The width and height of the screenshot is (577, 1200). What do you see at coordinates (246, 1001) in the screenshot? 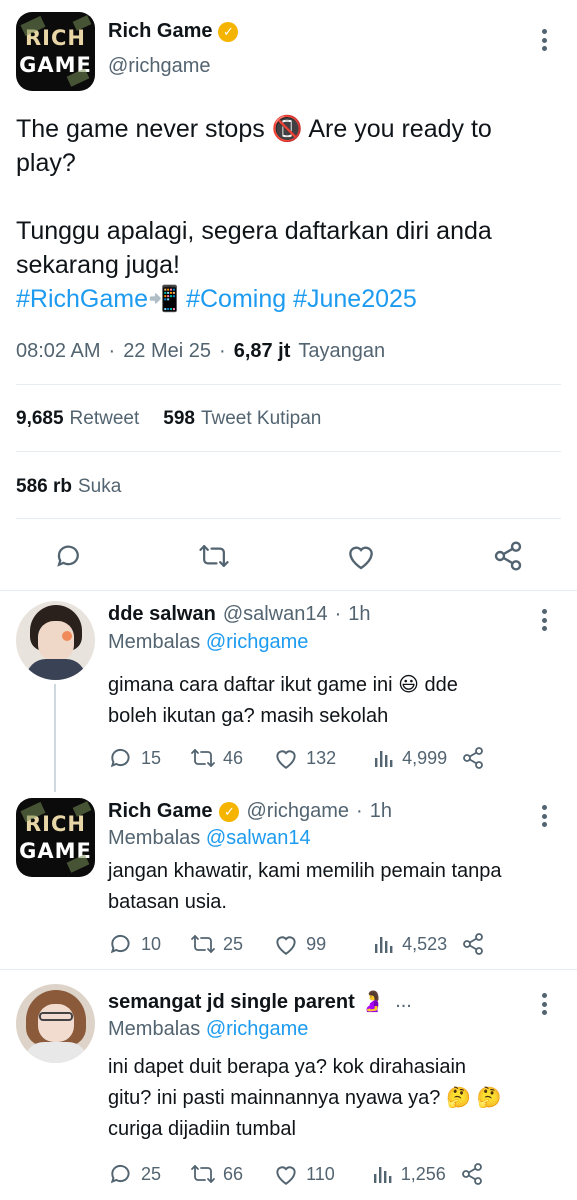
I see `reply-author-name: semangat jd single parent 🤰` at bounding box center [246, 1001].